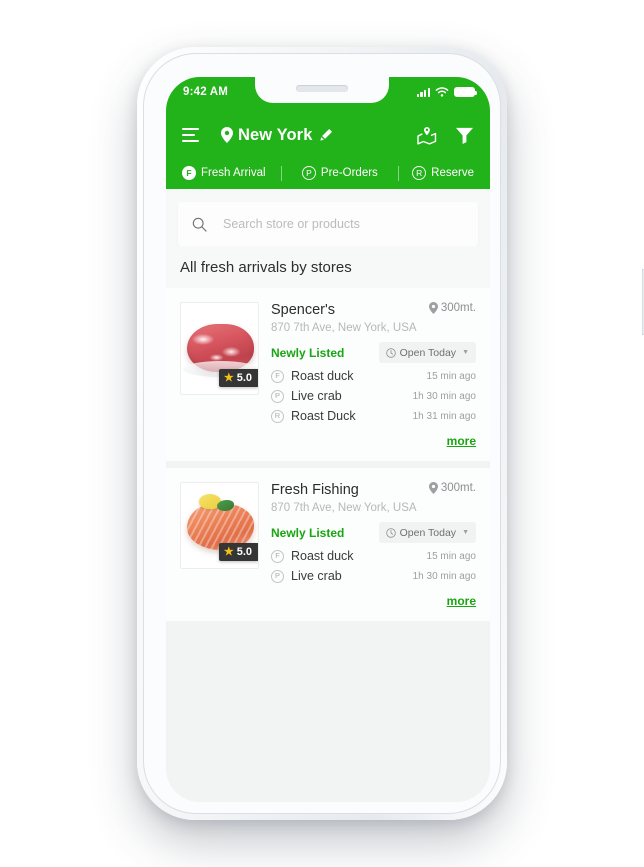 The image size is (644, 867). I want to click on raw-meat-photo, so click(220, 350).